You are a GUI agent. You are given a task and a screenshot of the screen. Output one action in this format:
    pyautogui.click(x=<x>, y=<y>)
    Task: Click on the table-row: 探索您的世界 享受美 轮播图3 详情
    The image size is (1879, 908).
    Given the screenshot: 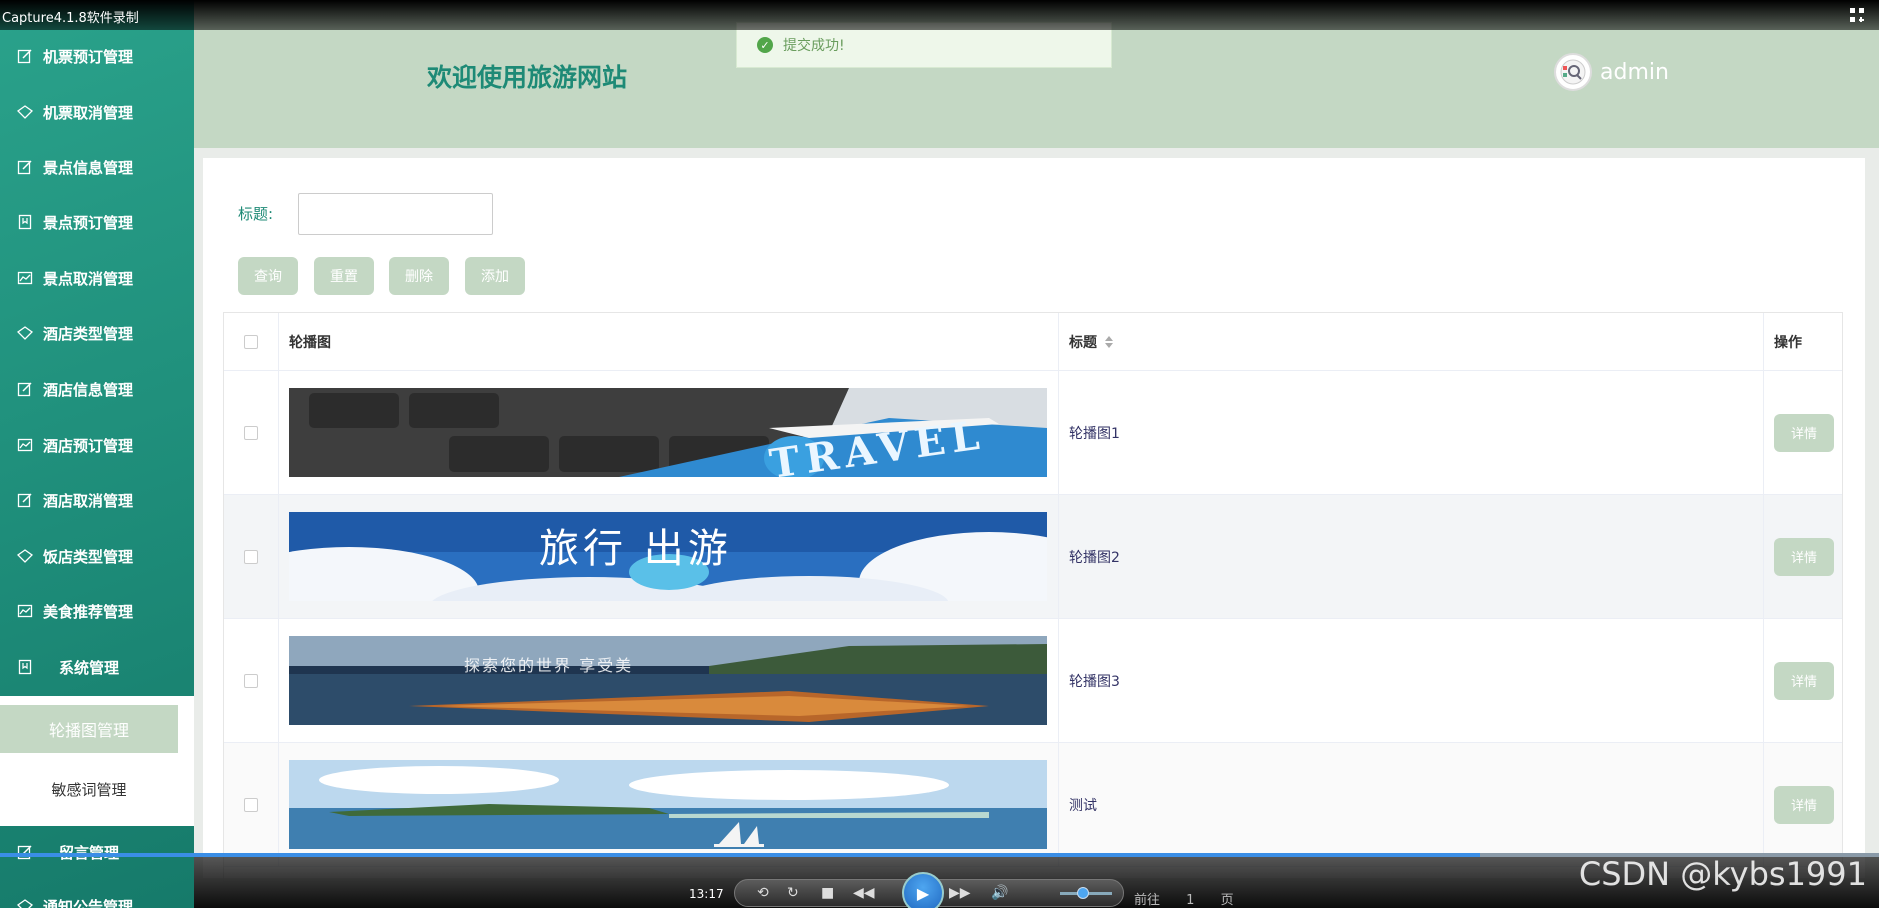 What is the action you would take?
    pyautogui.click(x=1033, y=681)
    